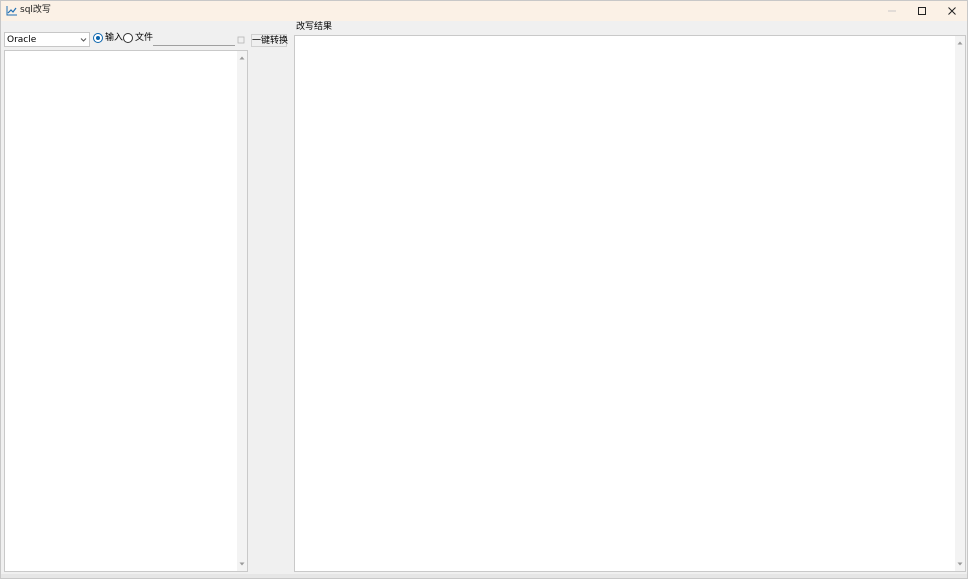 The image size is (968, 579). I want to click on file-path-field, so click(194, 40).